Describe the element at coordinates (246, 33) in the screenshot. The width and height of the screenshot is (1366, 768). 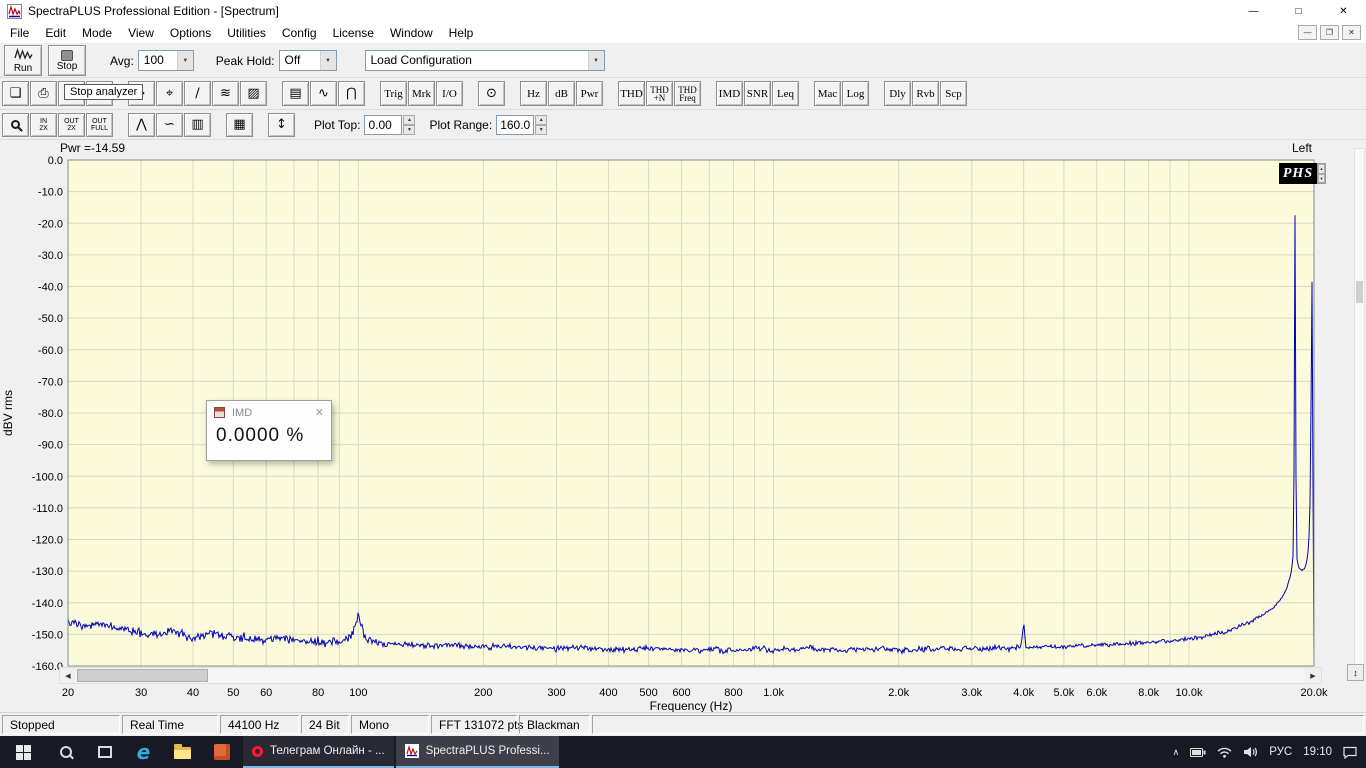
I see `menu-item-utilities: Utilities` at that location.